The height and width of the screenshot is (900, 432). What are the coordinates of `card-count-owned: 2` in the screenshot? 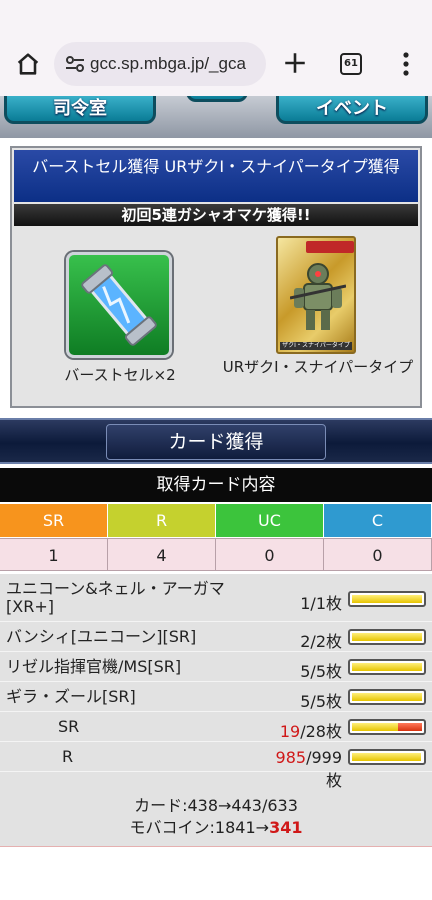 It's located at (305, 641).